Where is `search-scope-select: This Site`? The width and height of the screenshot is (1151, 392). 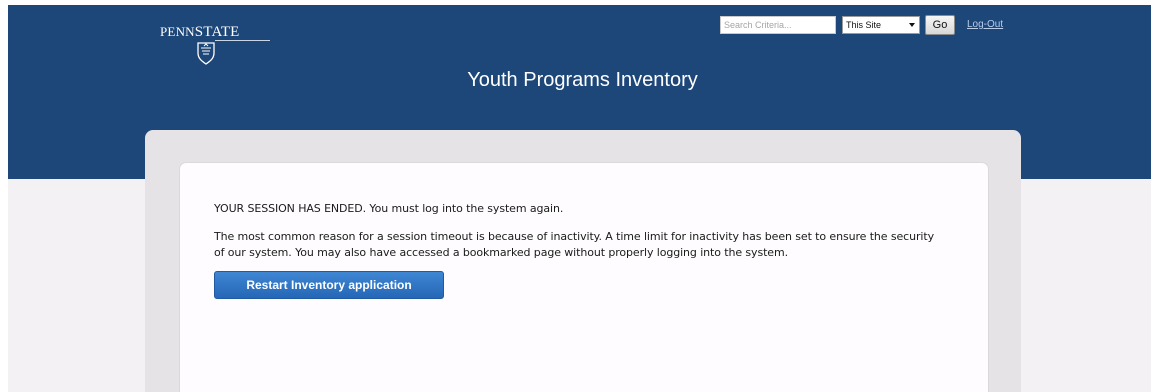
search-scope-select: This Site is located at coordinates (881, 25).